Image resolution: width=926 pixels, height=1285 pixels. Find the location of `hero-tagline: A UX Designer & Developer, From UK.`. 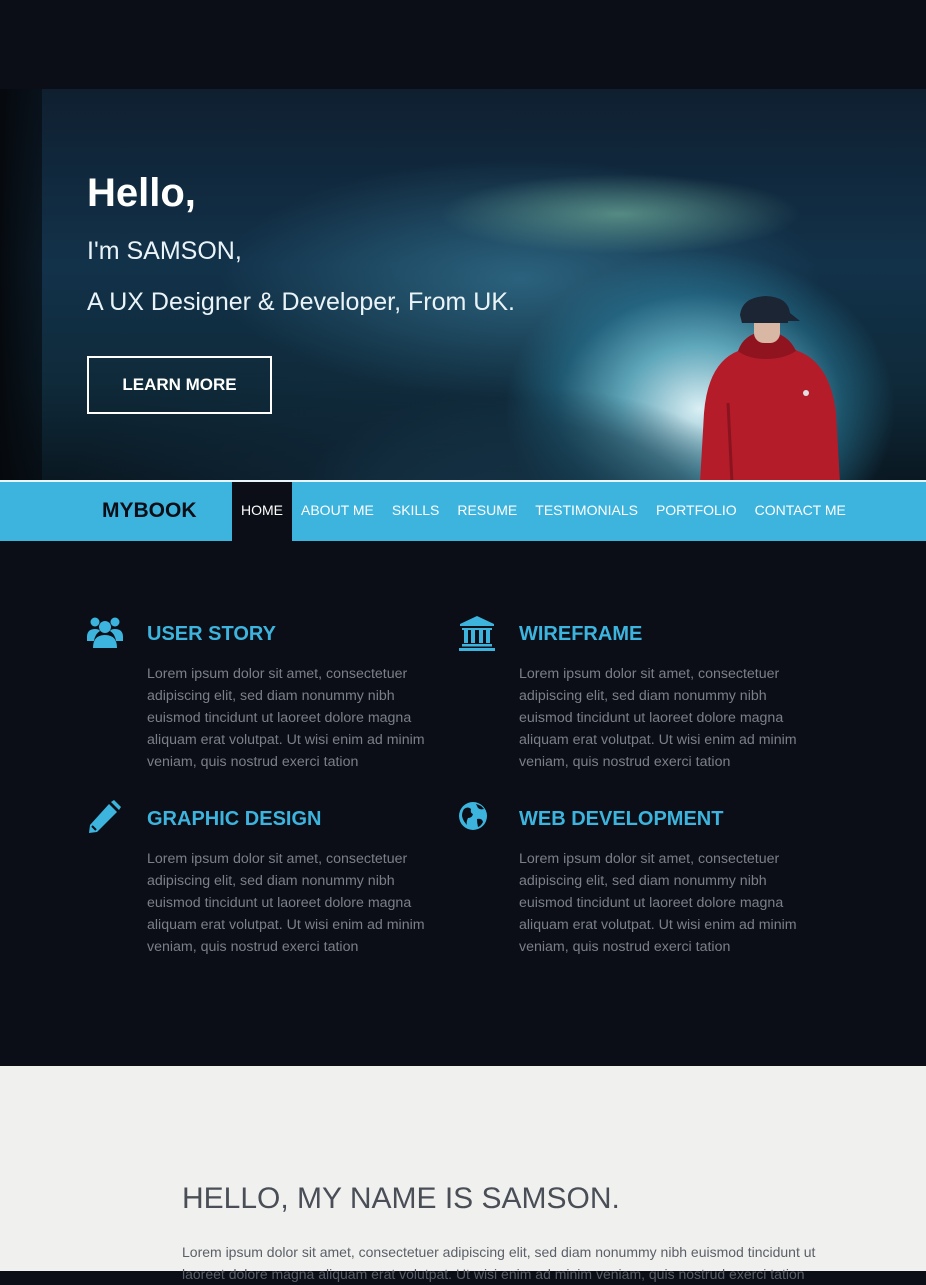

hero-tagline: A UX Designer & Developer, From UK. is located at coordinates (301, 302).